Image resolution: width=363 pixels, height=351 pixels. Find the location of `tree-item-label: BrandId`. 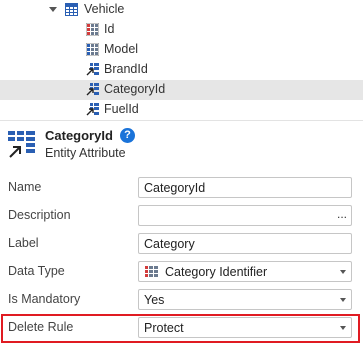

tree-item-label: BrandId is located at coordinates (126, 69).